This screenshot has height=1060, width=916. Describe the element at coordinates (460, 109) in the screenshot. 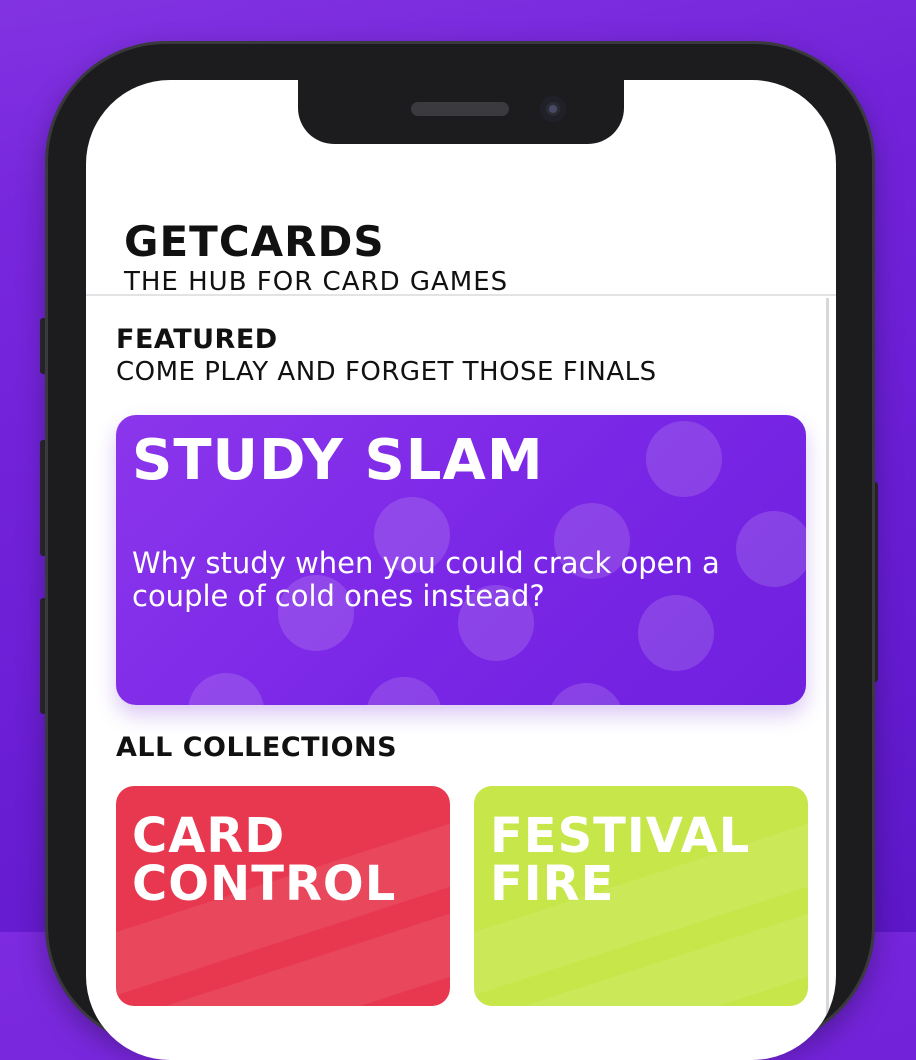

I see `speaker-grille` at that location.